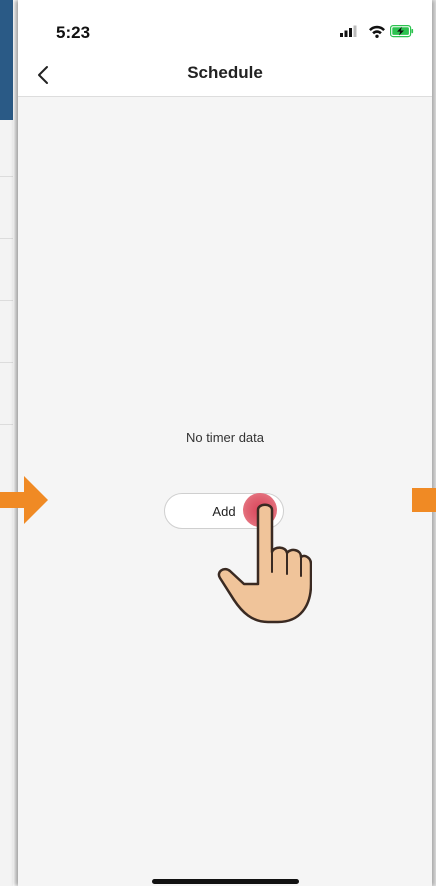 This screenshot has height=886, width=436. What do you see at coordinates (225, 437) in the screenshot?
I see `empty-state-message: No timer data` at bounding box center [225, 437].